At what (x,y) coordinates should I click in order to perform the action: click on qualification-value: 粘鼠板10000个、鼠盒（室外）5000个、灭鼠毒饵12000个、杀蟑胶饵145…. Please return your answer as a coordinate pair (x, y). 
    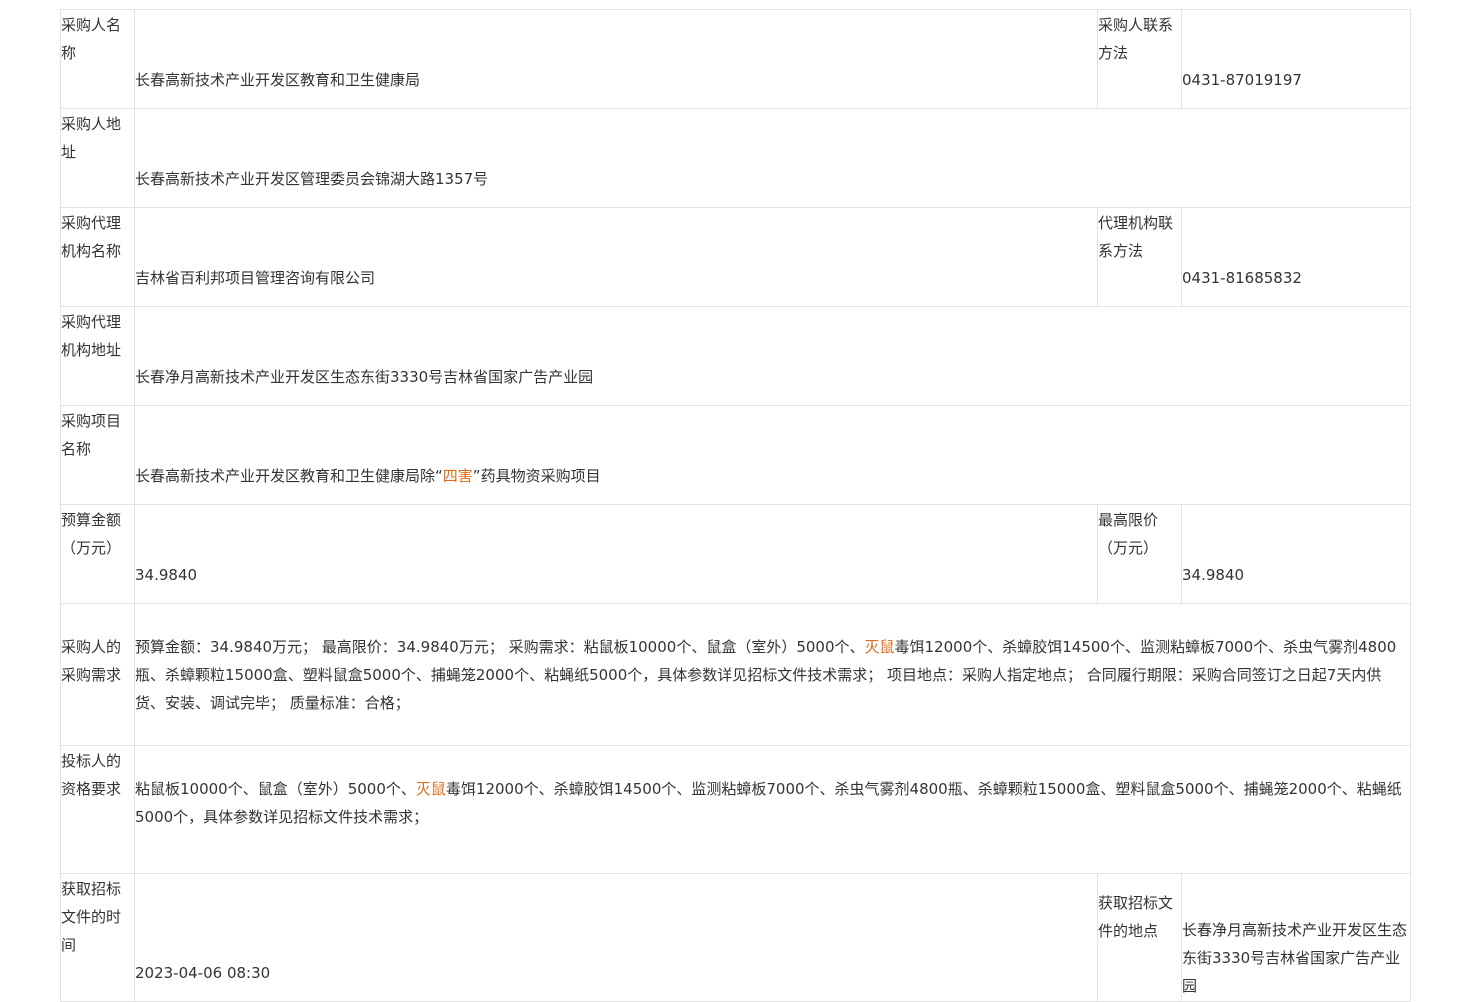
    Looking at the image, I should click on (772, 809).